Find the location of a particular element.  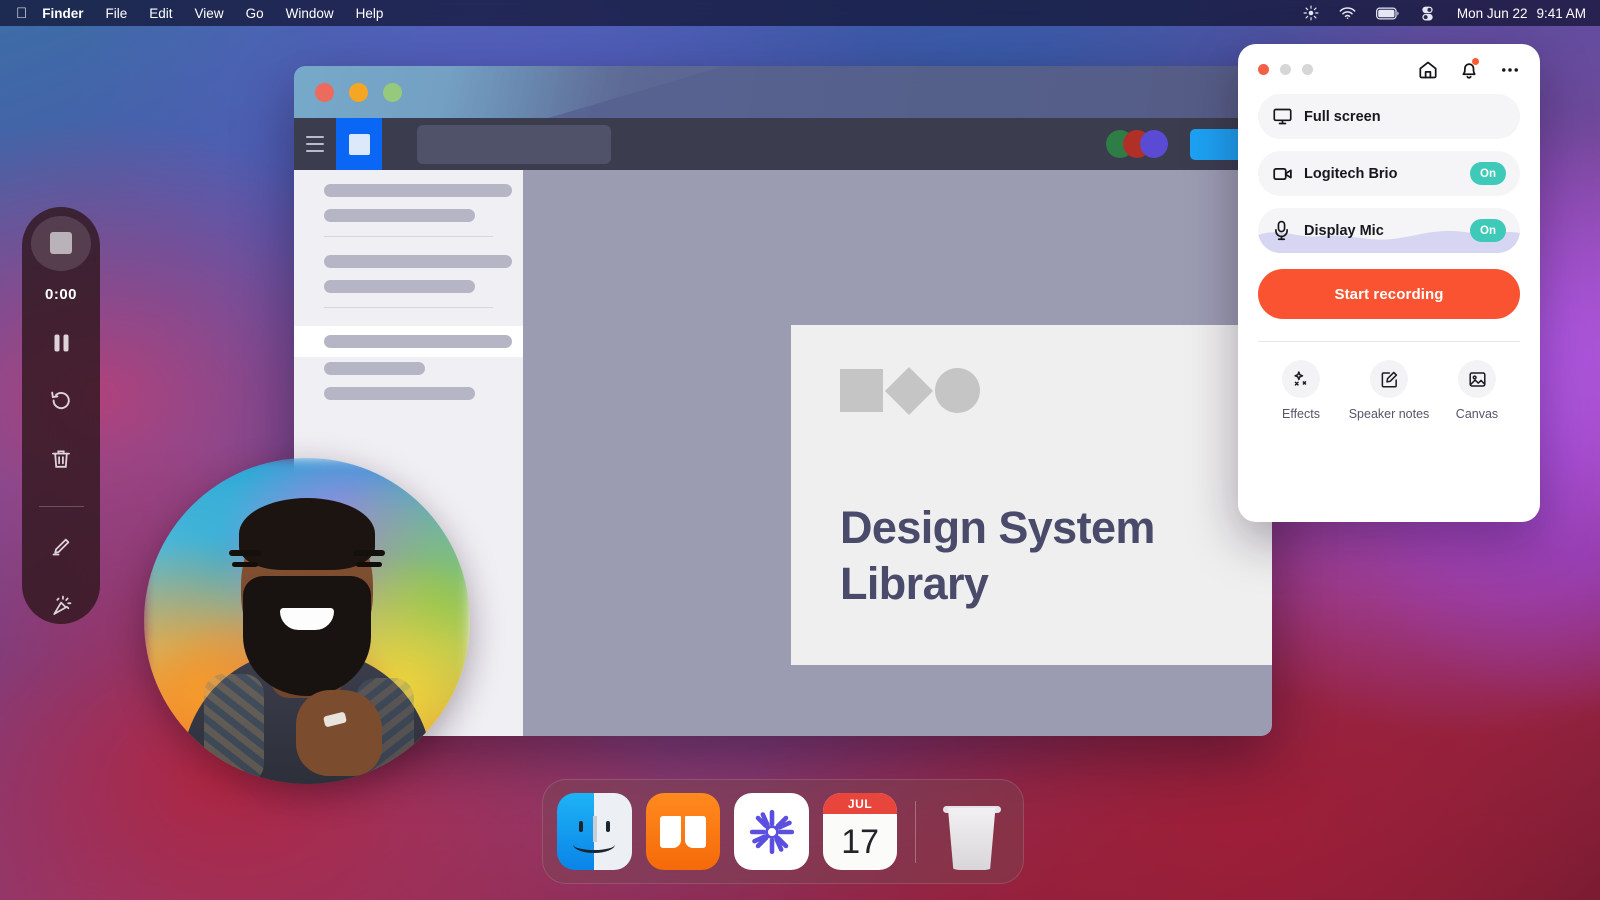

camera-bubble is located at coordinates (307, 621).